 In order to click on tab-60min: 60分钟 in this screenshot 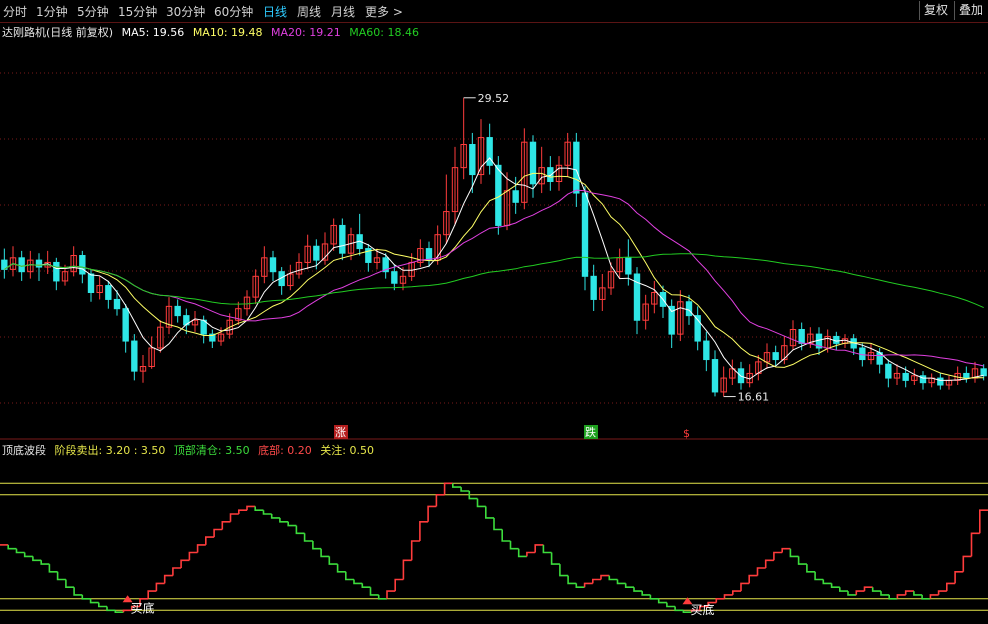, I will do `click(233, 11)`.